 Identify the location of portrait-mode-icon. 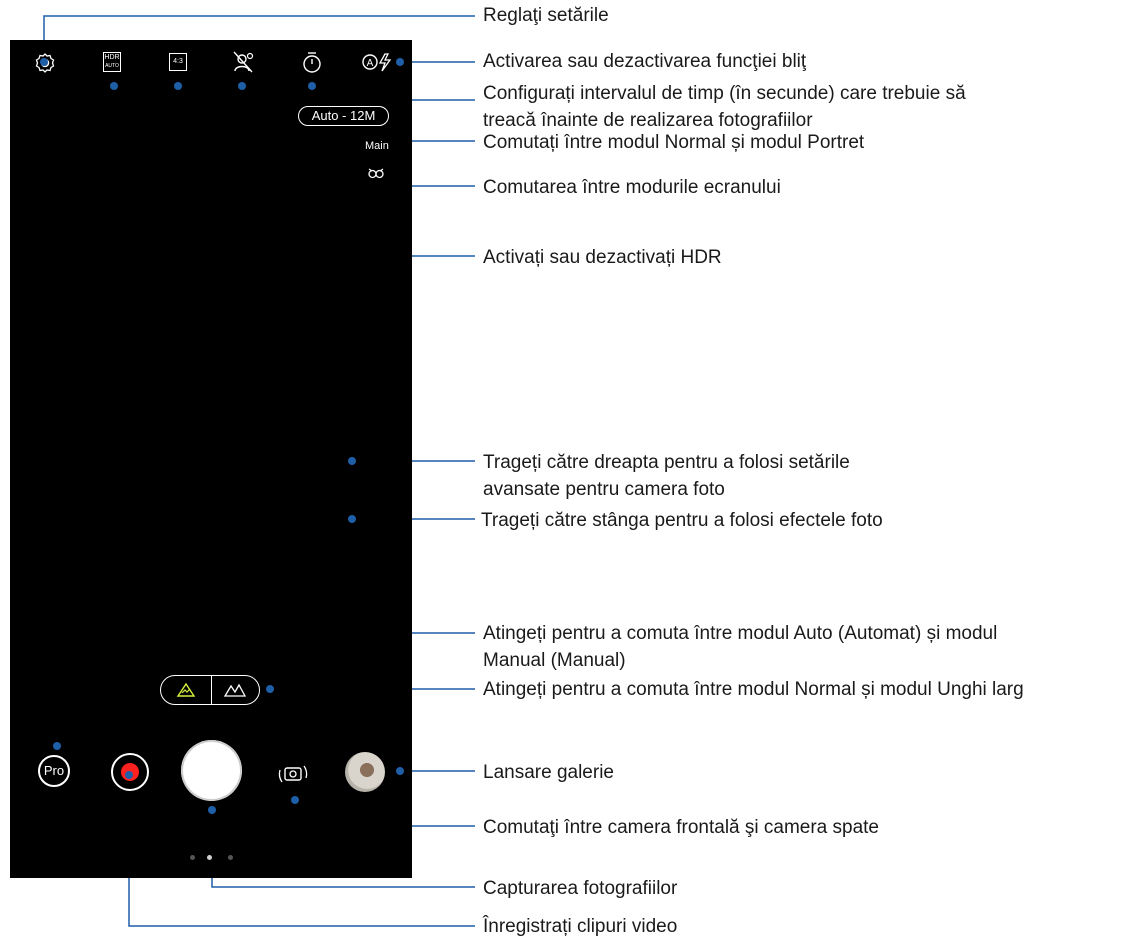
(244, 62).